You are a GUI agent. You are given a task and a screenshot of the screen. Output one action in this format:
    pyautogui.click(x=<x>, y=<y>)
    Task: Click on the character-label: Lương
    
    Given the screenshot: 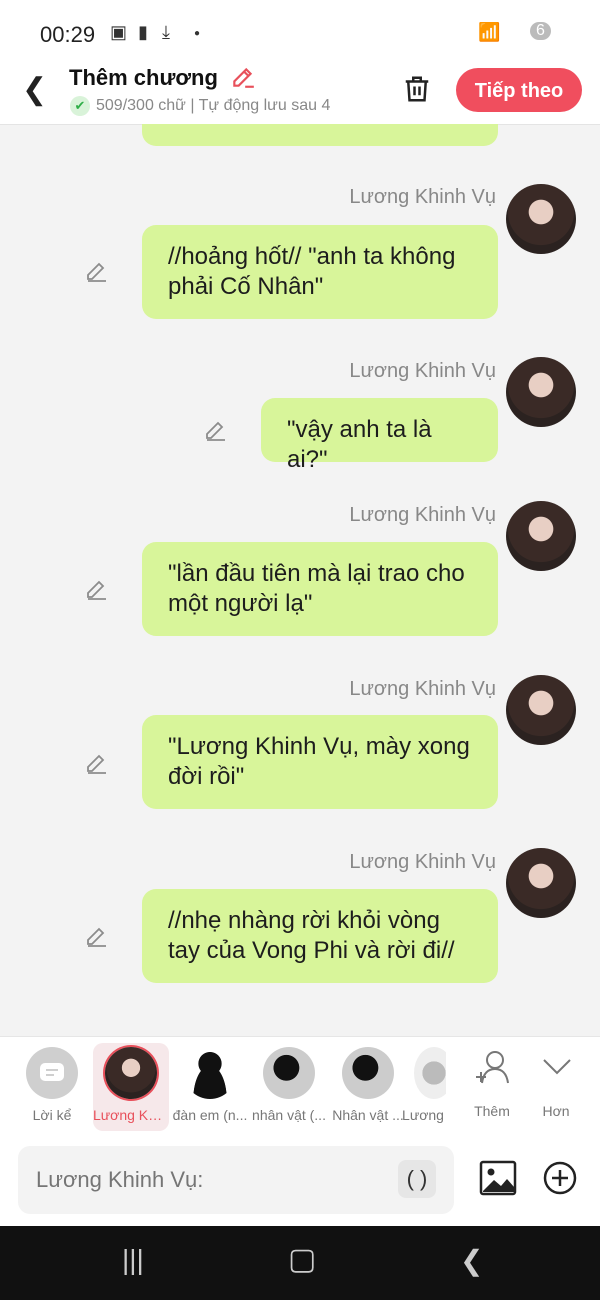 What is the action you would take?
    pyautogui.click(x=423, y=1115)
    